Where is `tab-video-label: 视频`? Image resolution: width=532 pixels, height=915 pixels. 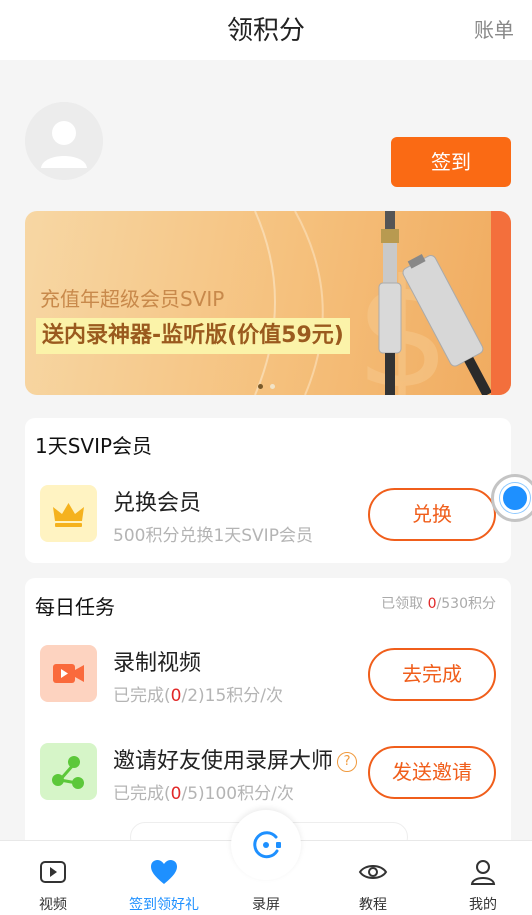 tab-video-label: 视频 is located at coordinates (53, 905).